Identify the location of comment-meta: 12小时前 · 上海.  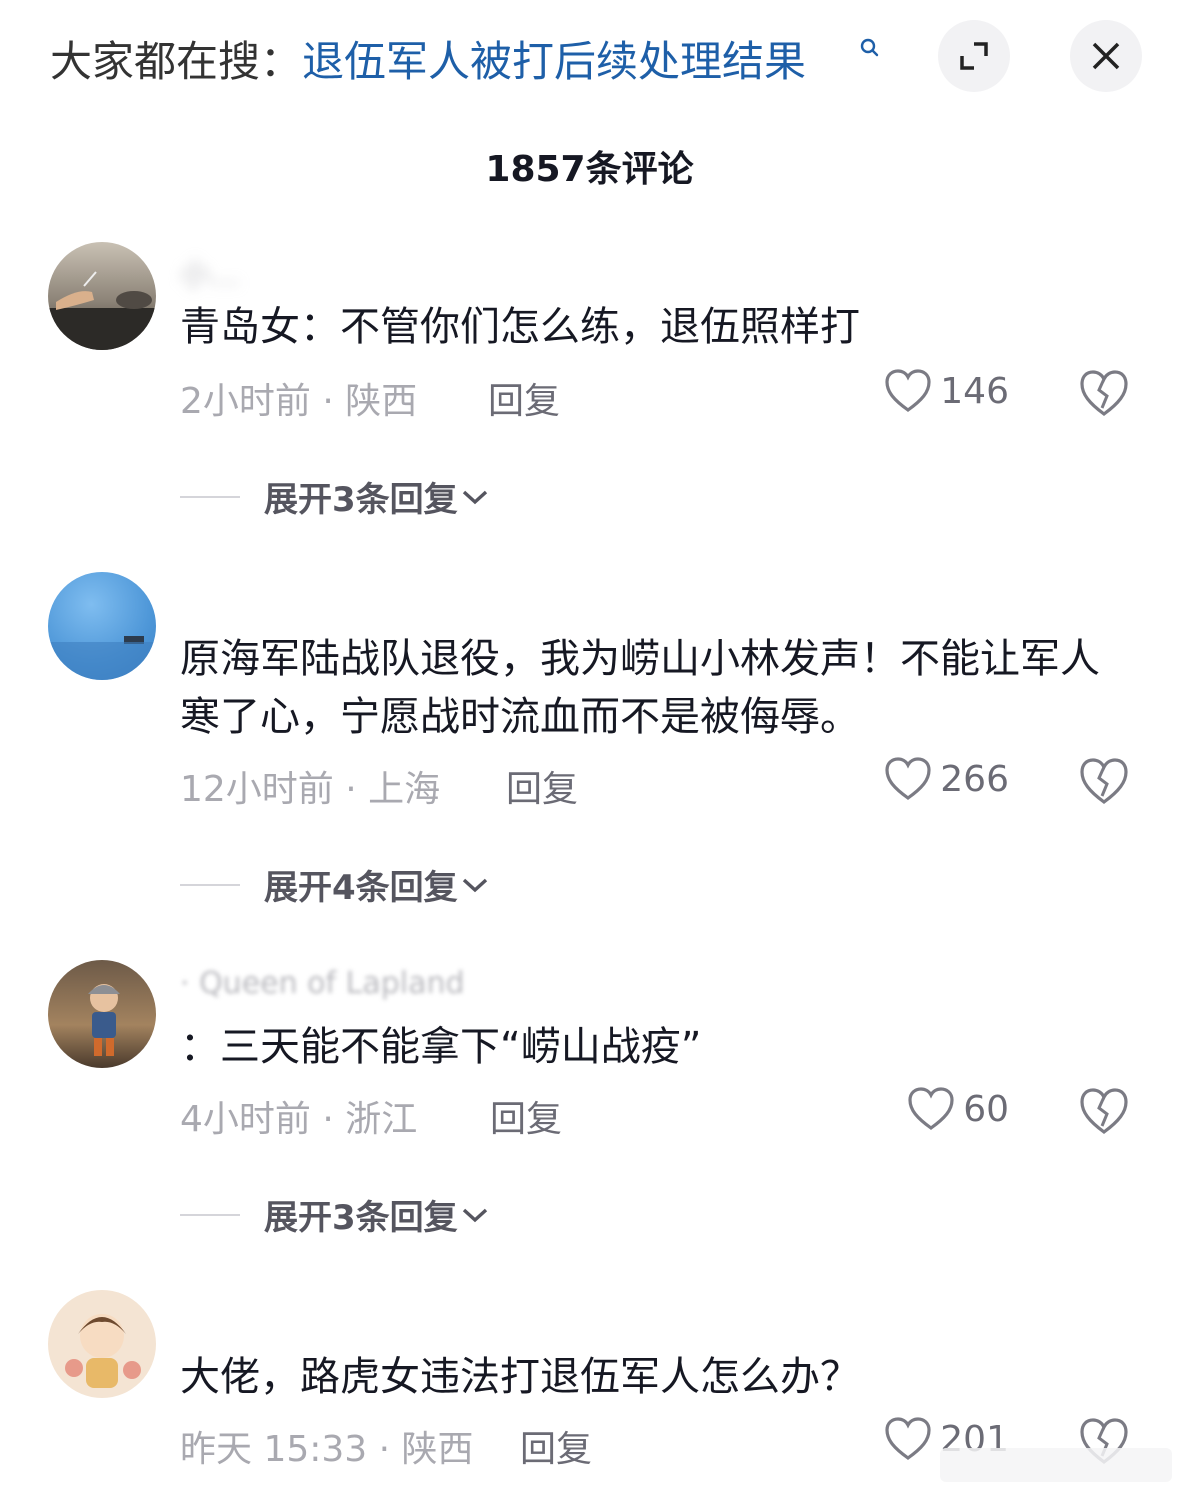
(310, 789).